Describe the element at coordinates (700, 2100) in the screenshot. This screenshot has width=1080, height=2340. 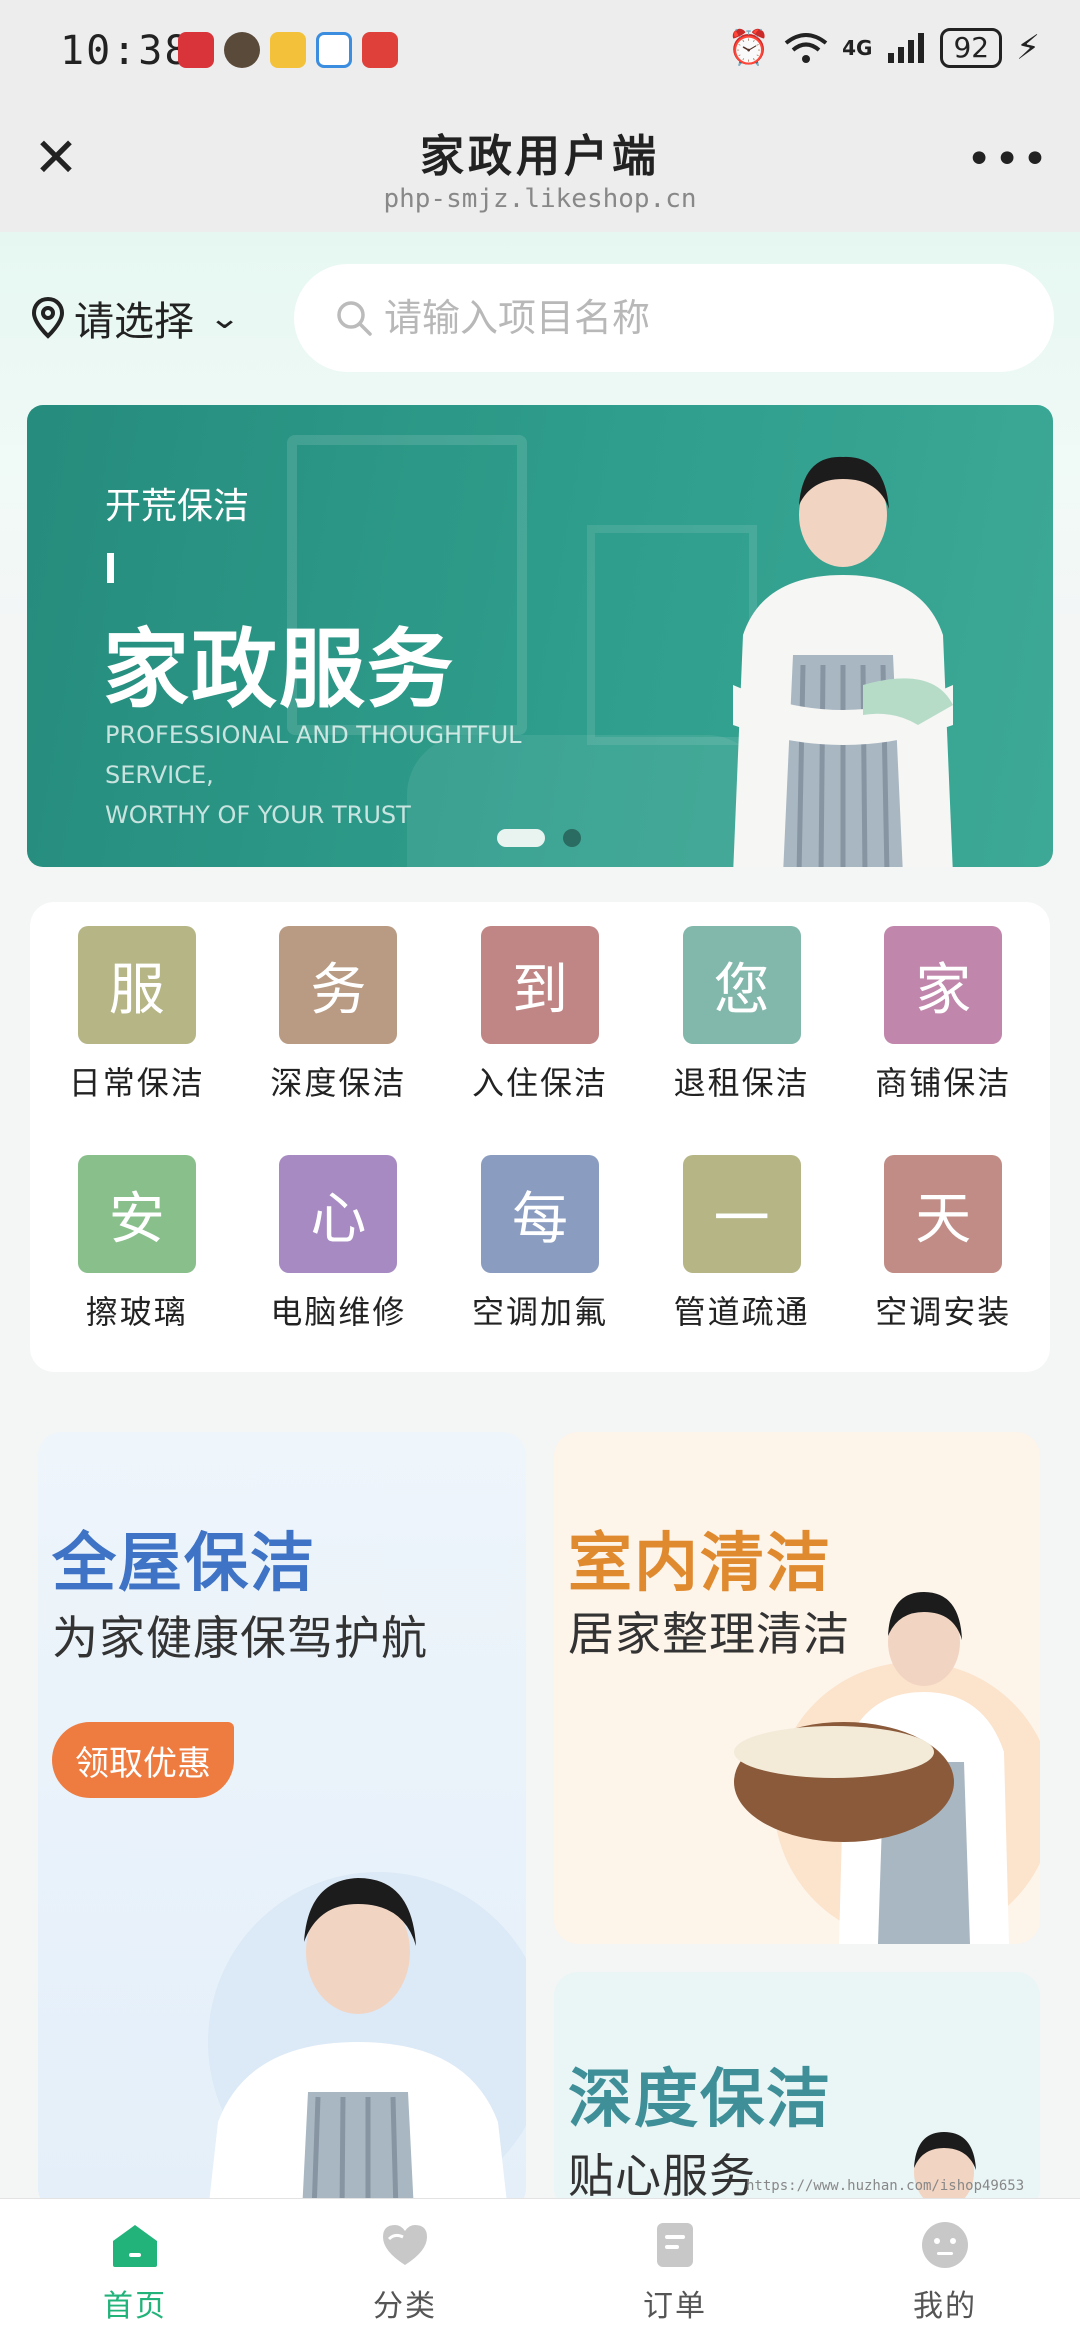
I see `promo-title: 深度保洁` at that location.